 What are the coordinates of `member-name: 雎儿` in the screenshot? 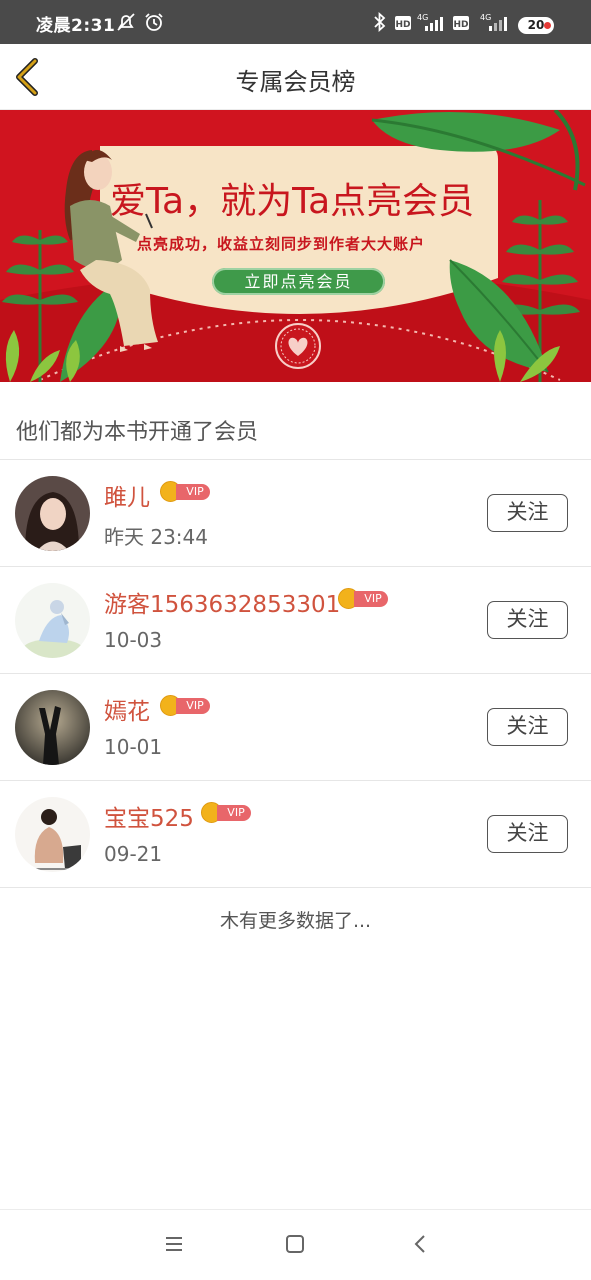 It's located at (127, 495).